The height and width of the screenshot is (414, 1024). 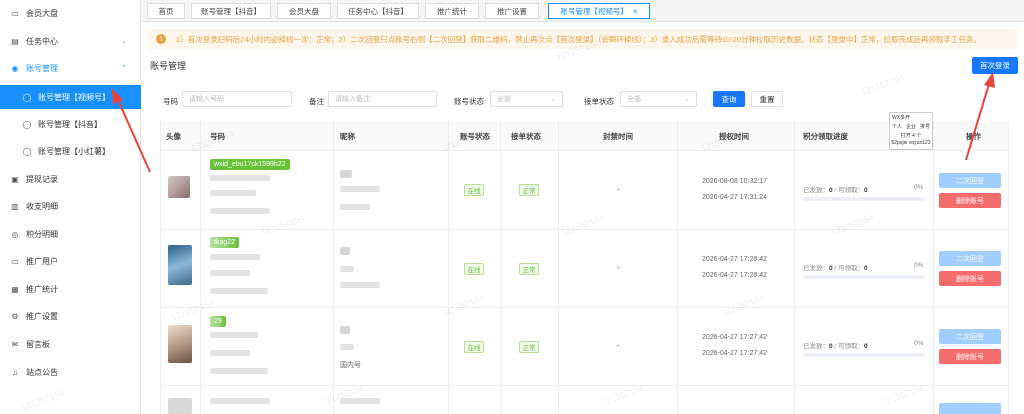 What do you see at coordinates (767, 99) in the screenshot?
I see `reset-button: 重置` at bounding box center [767, 99].